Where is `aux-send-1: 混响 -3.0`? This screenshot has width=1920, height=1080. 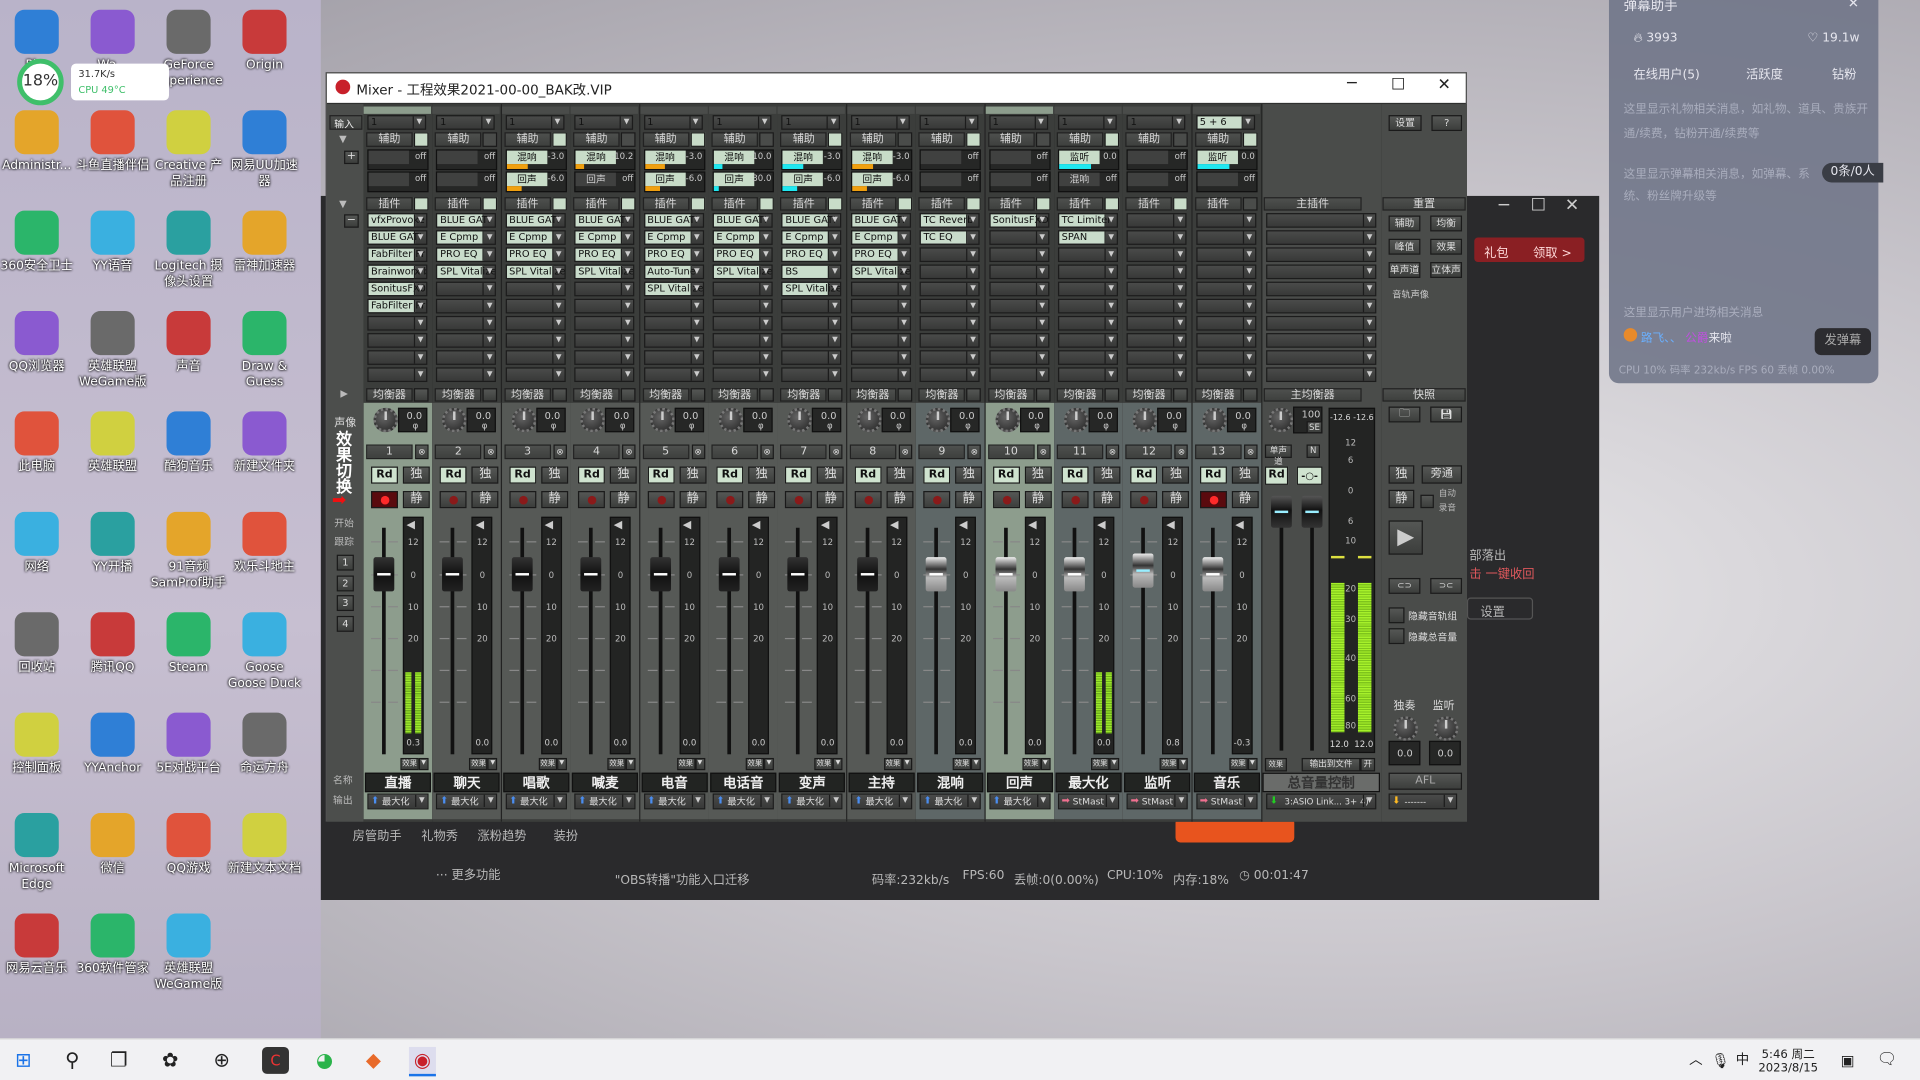
aux-send-1: 混响 -3.0 is located at coordinates (674, 160).